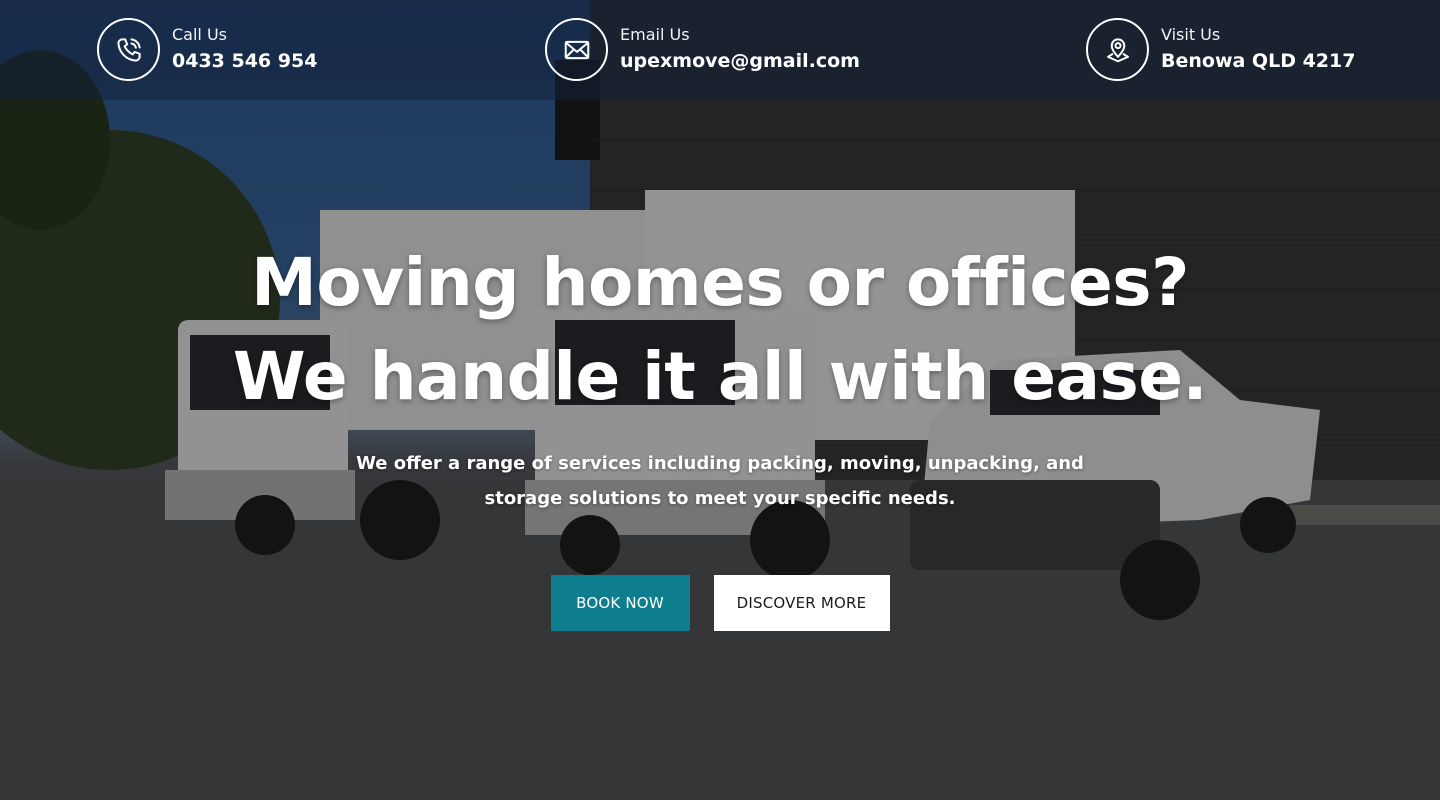 Image resolution: width=1440 pixels, height=800 pixels. Describe the element at coordinates (128, 49) in the screenshot. I see `phone-icon` at that location.